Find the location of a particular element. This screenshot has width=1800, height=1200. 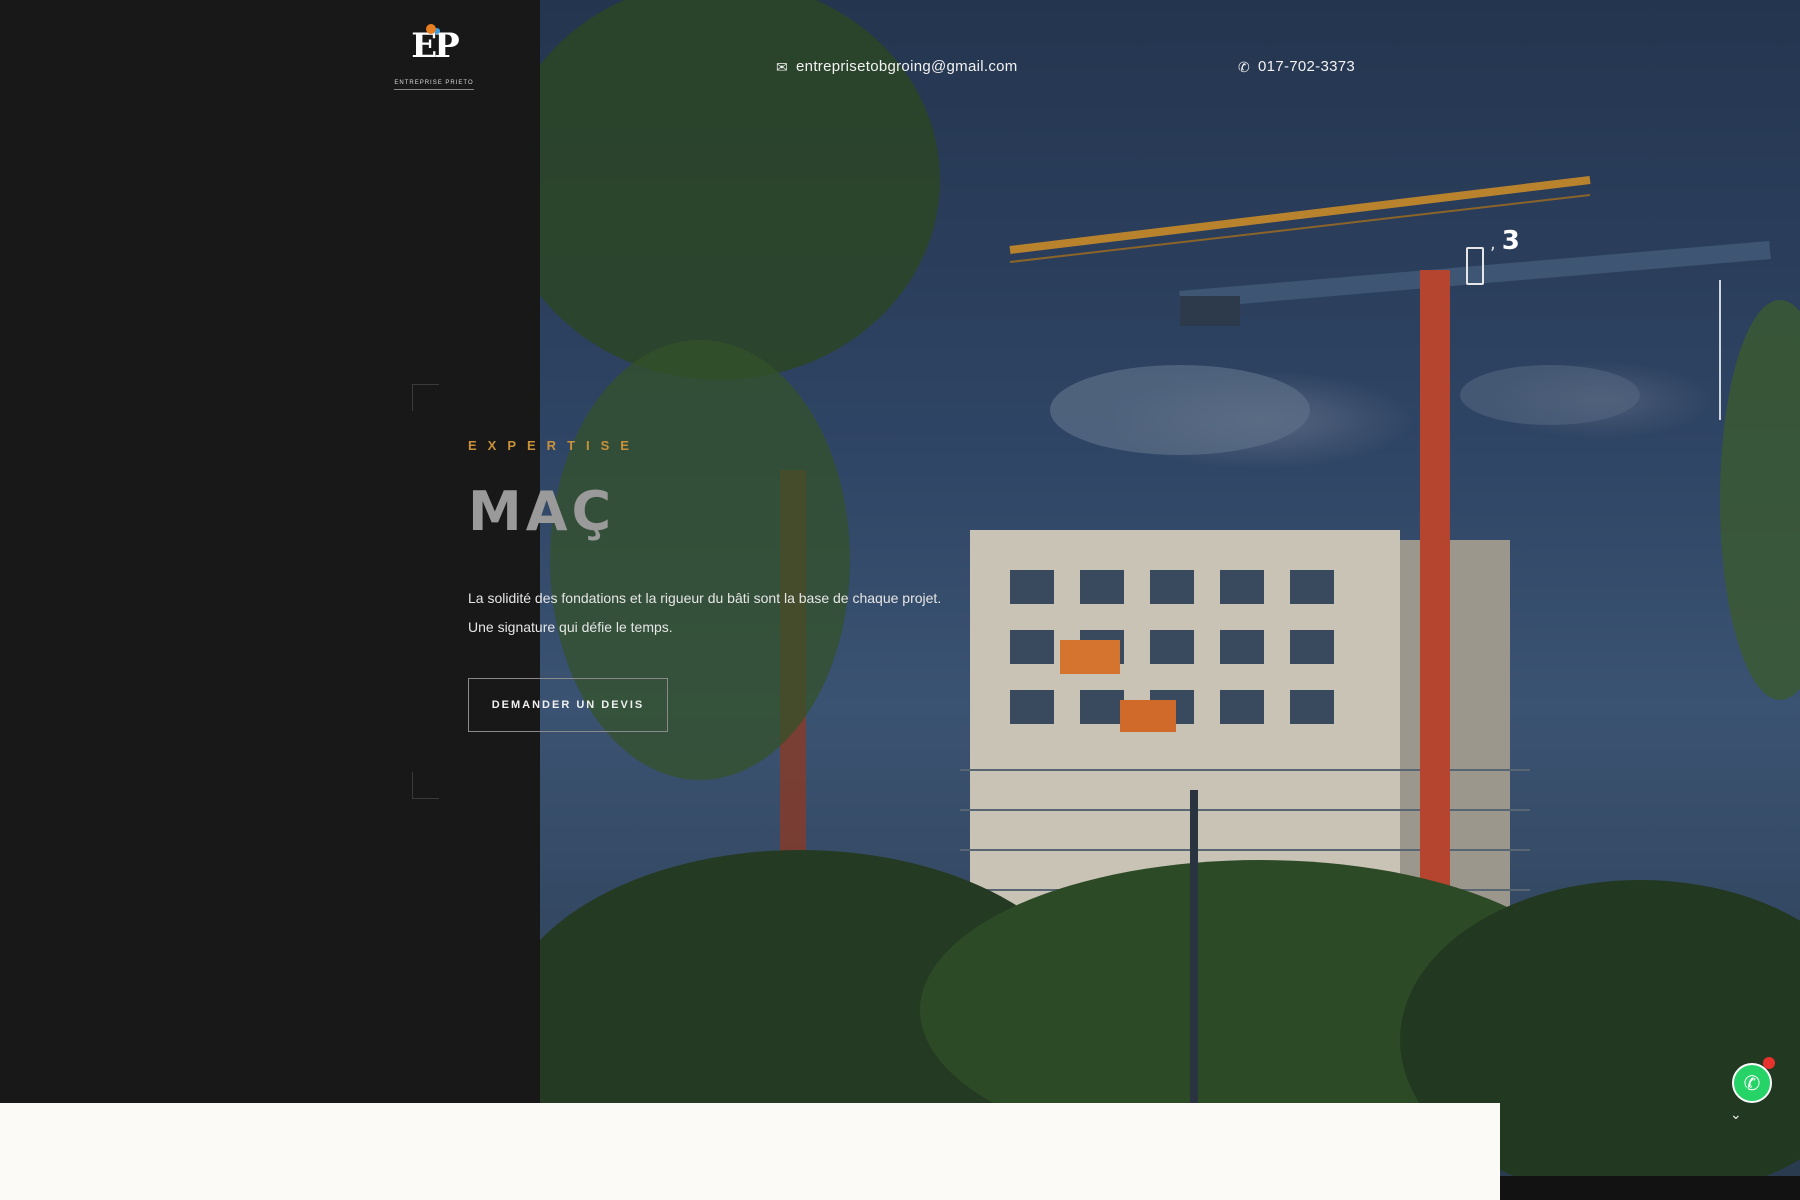

hero-description-line-2: Une signature qui défie le temps. is located at coordinates (570, 627).